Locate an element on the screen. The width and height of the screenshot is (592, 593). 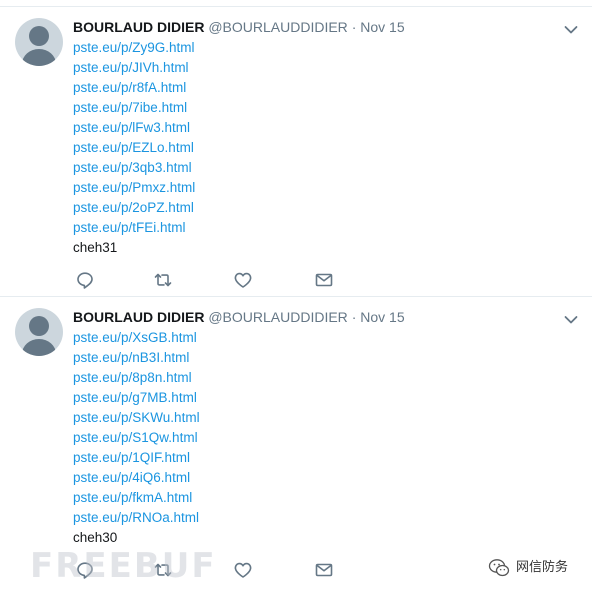
tweet-plain-text: cheh31 is located at coordinates (95, 247).